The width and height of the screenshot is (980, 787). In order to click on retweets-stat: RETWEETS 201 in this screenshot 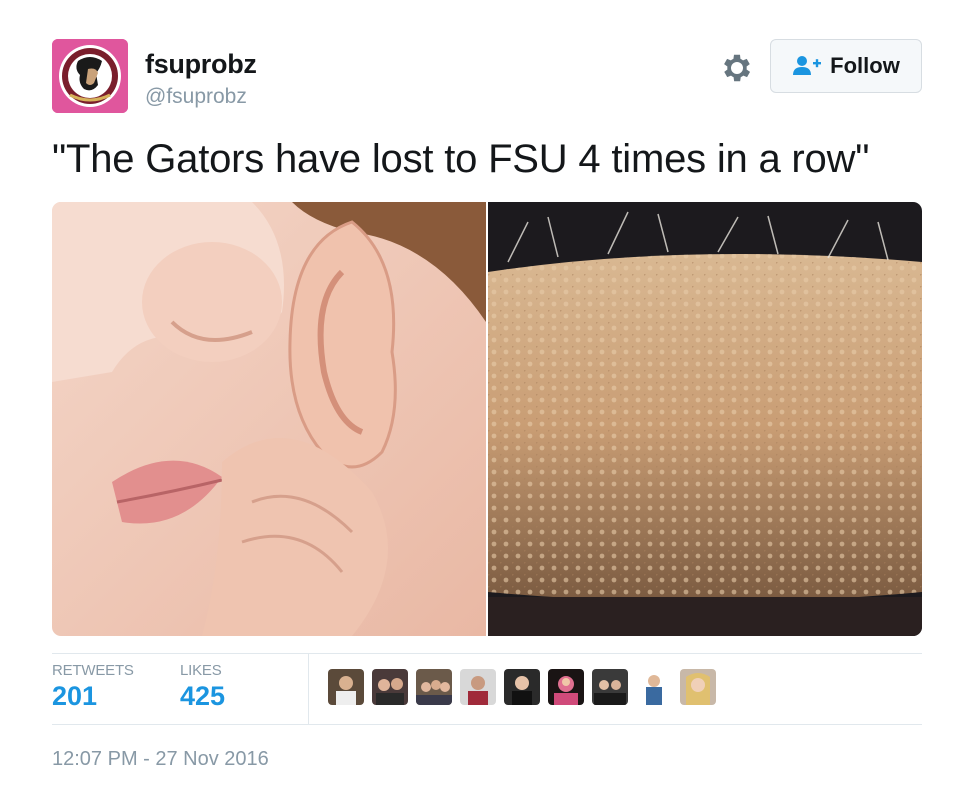, I will do `click(93, 687)`.